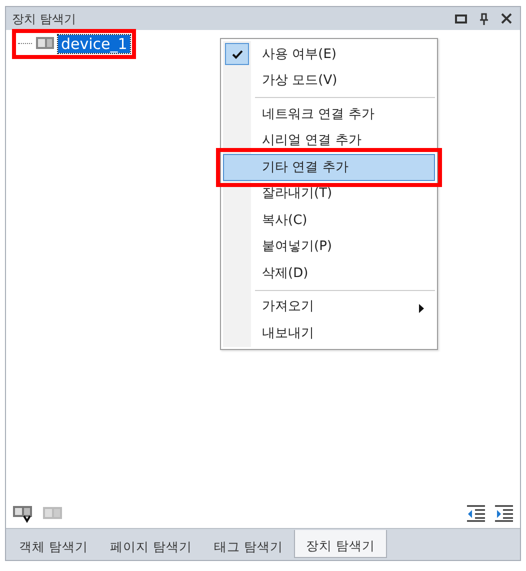 Image resolution: width=526 pixels, height=571 pixels. What do you see at coordinates (340, 544) in the screenshot?
I see `tab: 장치 탐색기` at bounding box center [340, 544].